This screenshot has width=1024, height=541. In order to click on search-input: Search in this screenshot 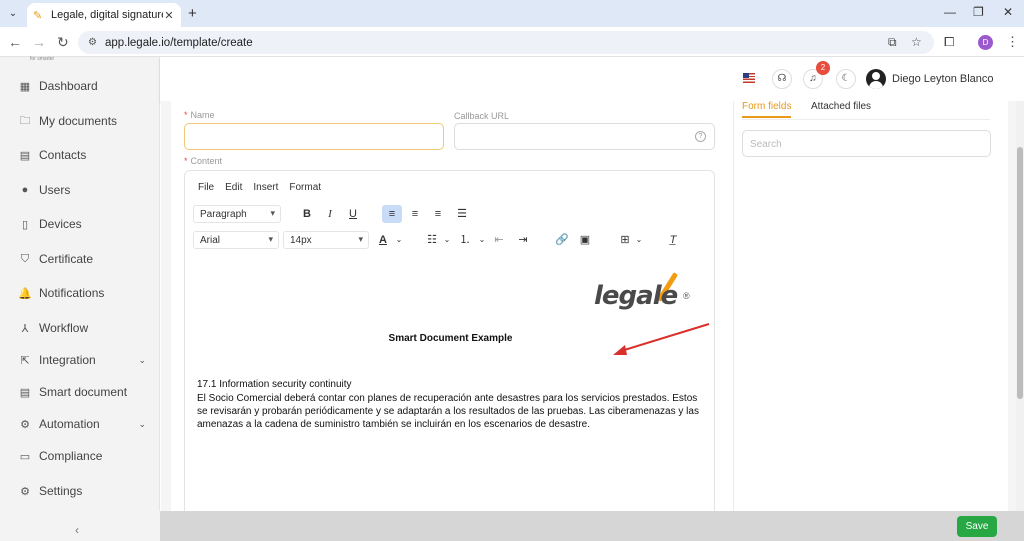, I will do `click(866, 143)`.